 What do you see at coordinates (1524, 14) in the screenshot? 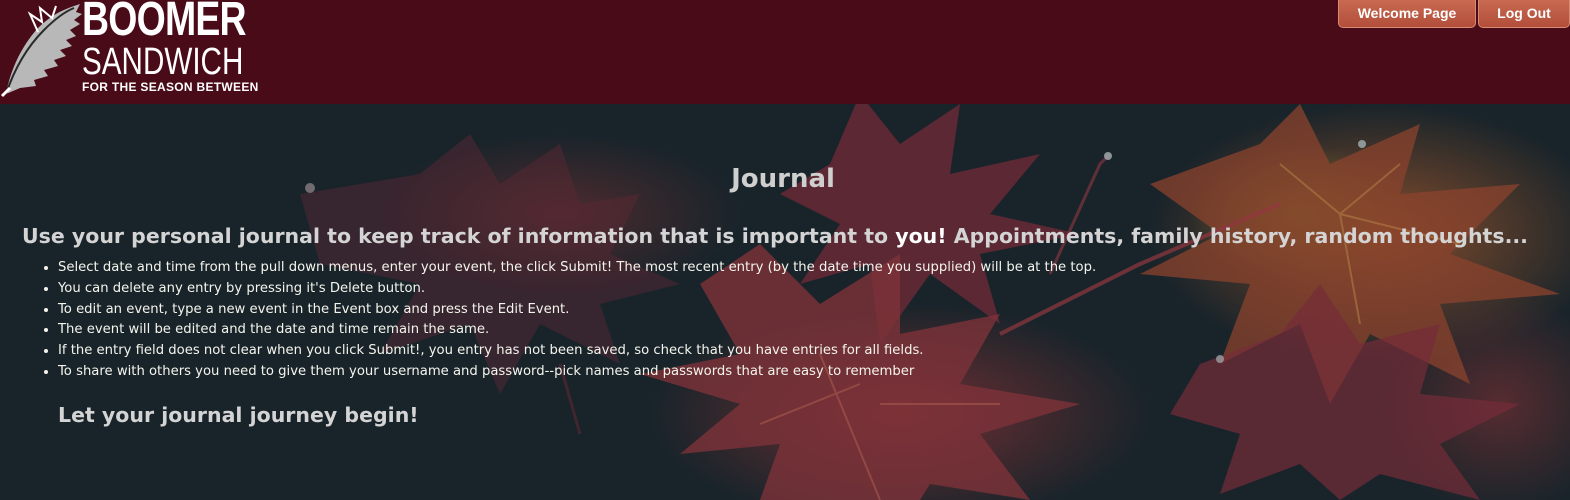
I see `log-out-button: Log Out` at bounding box center [1524, 14].